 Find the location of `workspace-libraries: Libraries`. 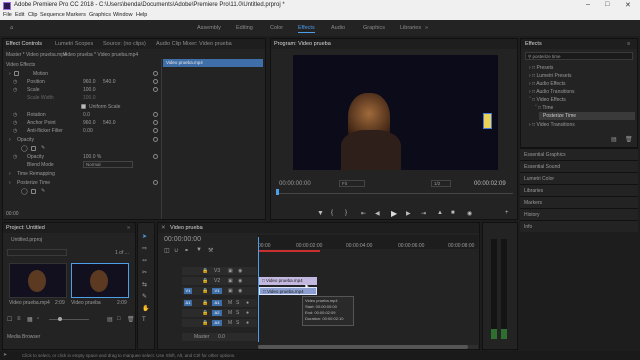

workspace-libraries: Libraries is located at coordinates (410, 28).